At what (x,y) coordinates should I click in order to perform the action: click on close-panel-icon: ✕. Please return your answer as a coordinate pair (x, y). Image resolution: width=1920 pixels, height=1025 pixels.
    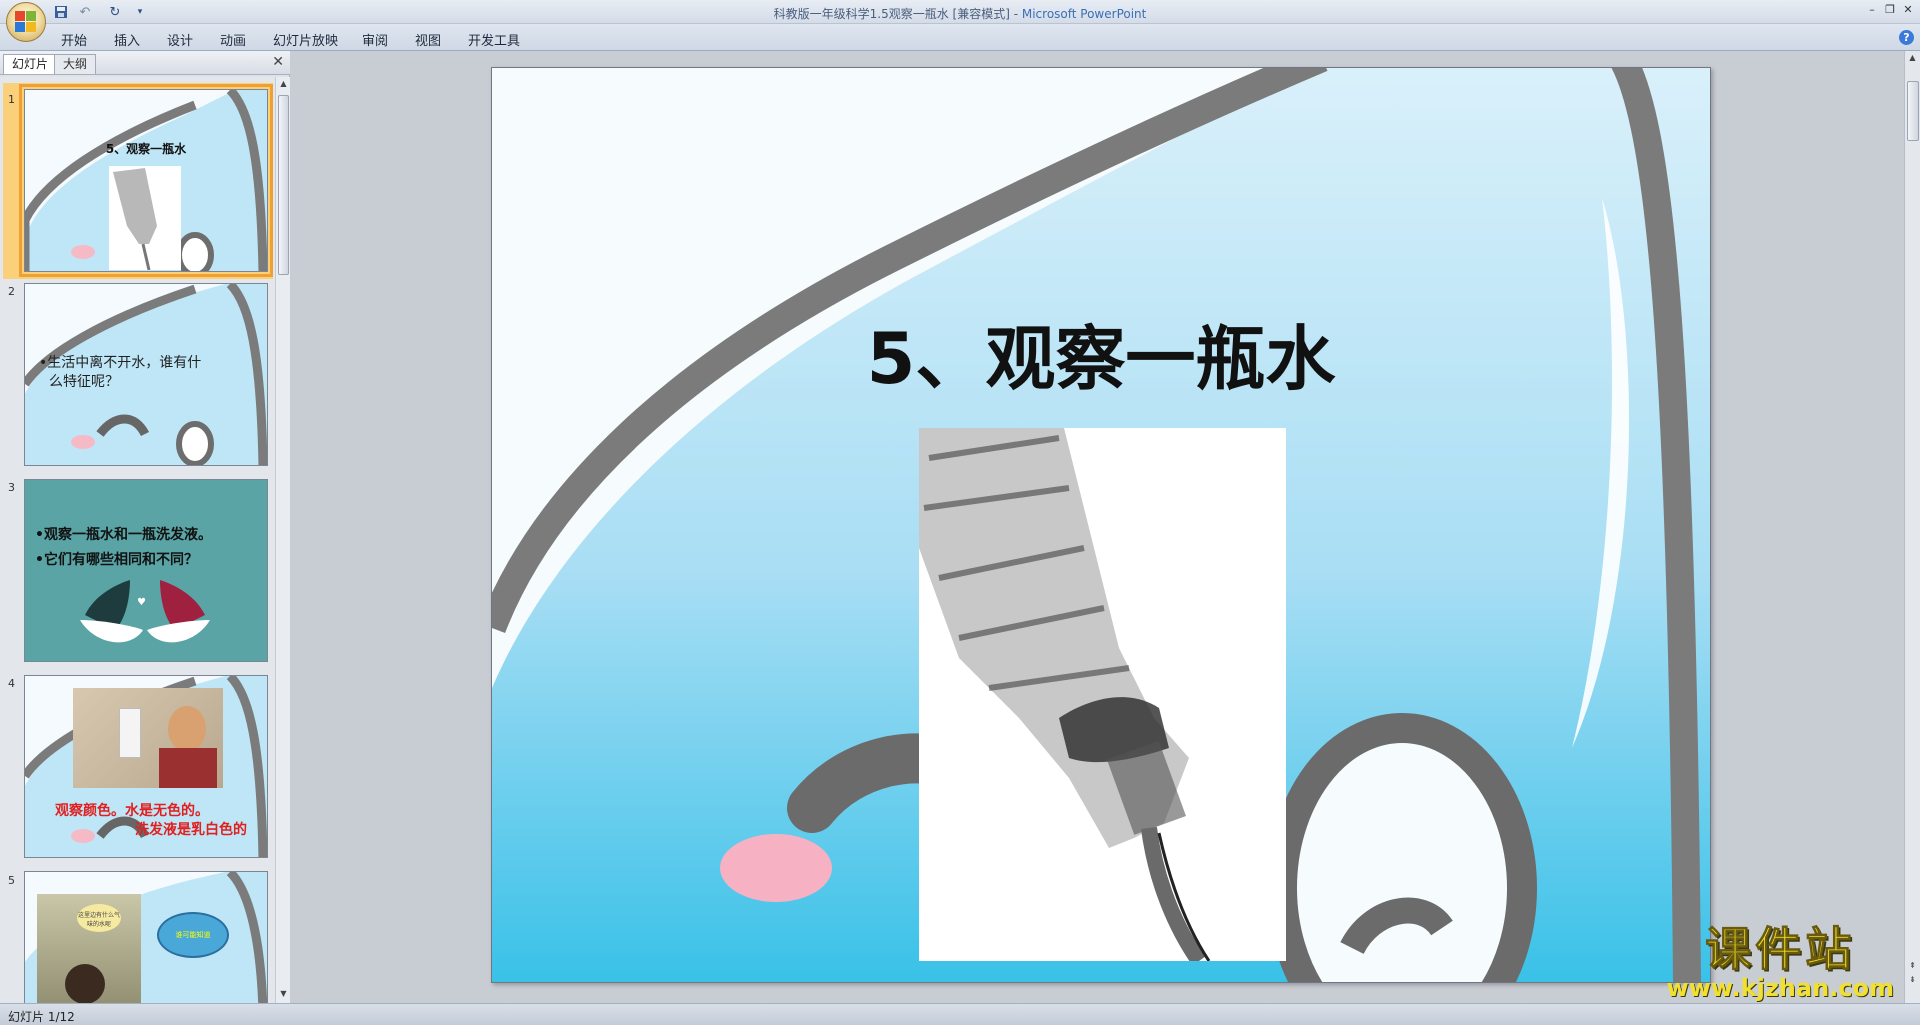
    Looking at the image, I should click on (278, 62).